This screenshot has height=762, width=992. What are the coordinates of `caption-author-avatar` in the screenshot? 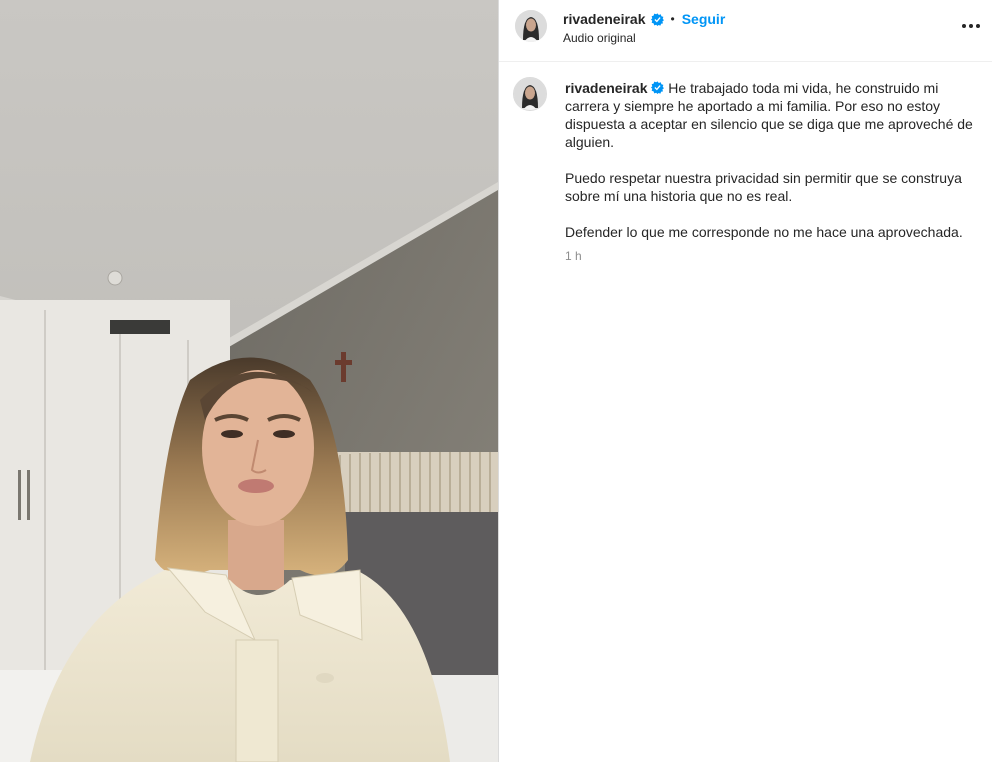 It's located at (530, 94).